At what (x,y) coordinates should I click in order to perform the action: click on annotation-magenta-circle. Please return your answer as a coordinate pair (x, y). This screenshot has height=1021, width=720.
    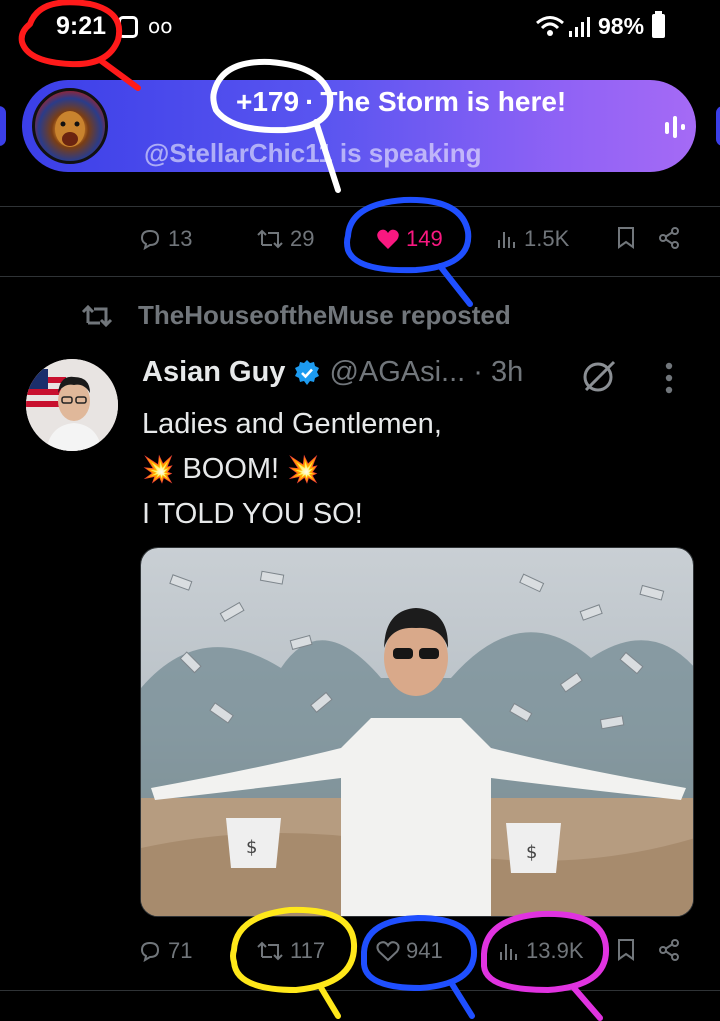
    Looking at the image, I should click on (545, 965).